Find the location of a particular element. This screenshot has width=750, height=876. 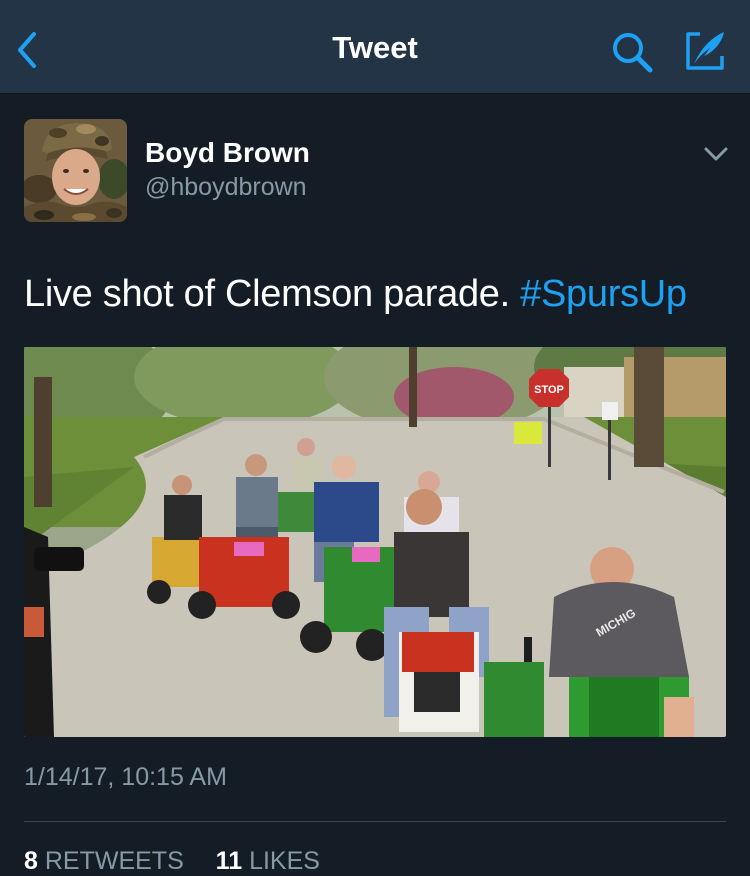

retweets-label: RETWEETS is located at coordinates (114, 861).